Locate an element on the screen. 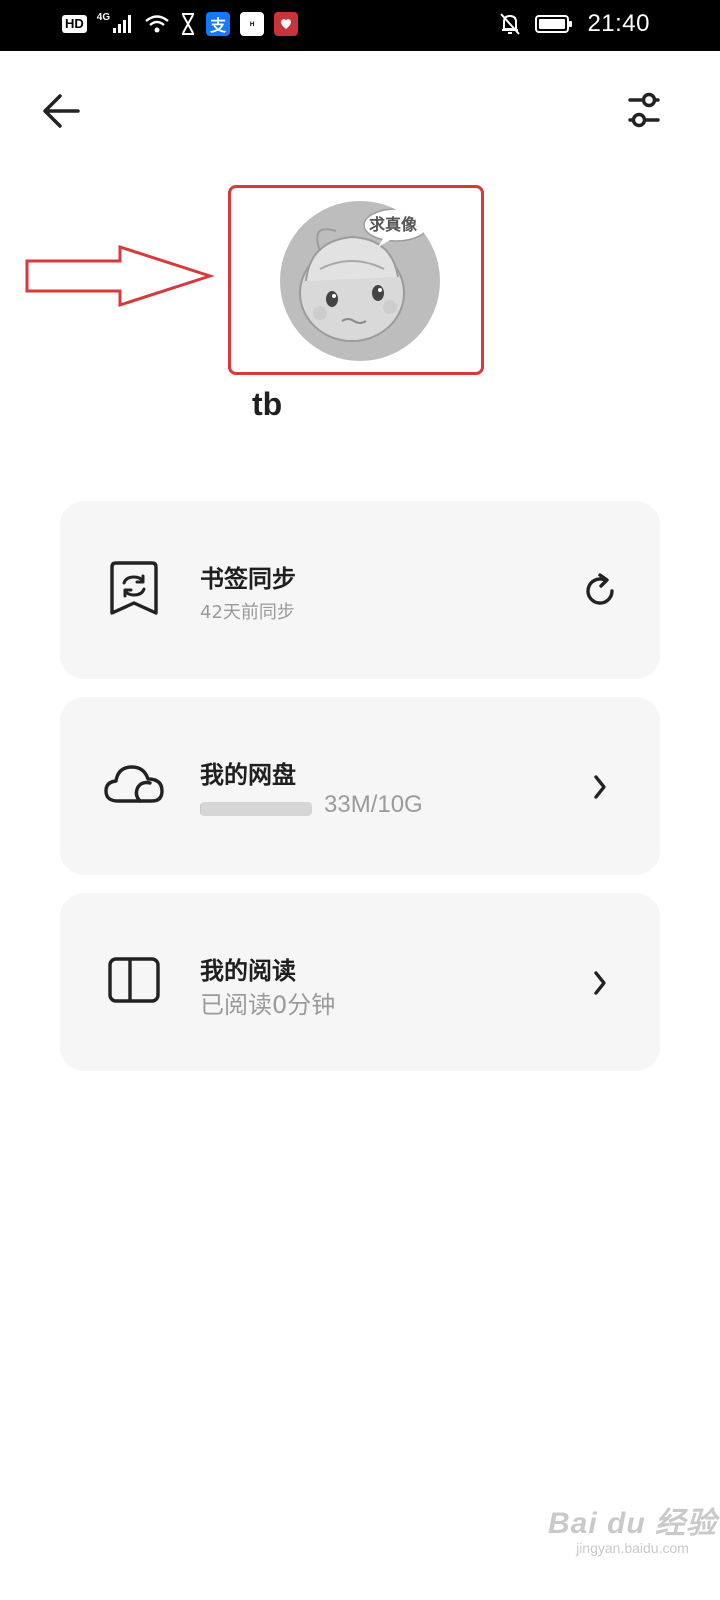 The image size is (720, 1600). settings-button is located at coordinates (644, 110).